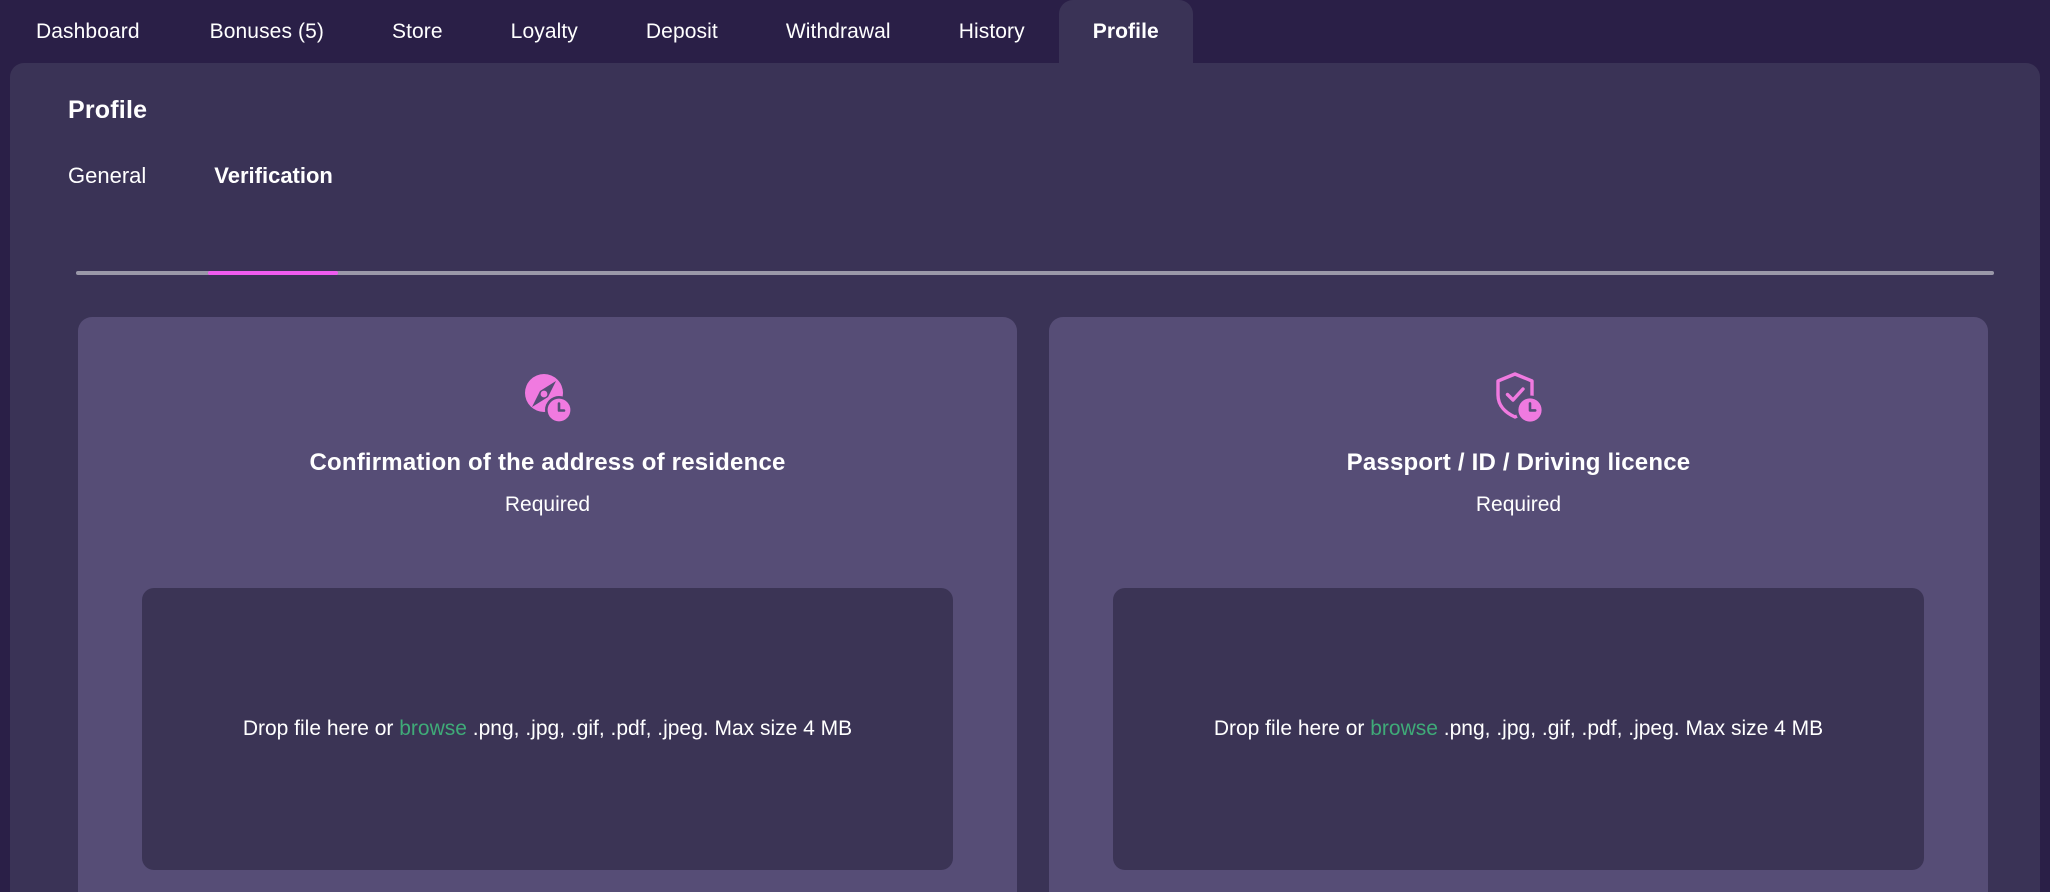 This screenshot has height=892, width=2050. I want to click on shield-check-clock-icon, so click(1519, 399).